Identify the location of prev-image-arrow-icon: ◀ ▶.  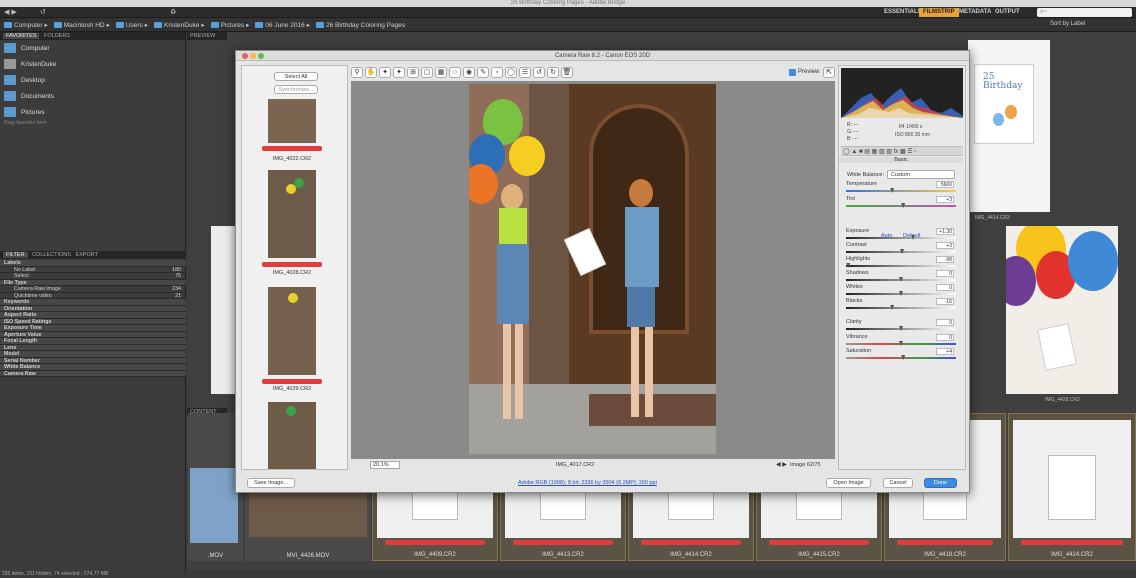
(781, 464).